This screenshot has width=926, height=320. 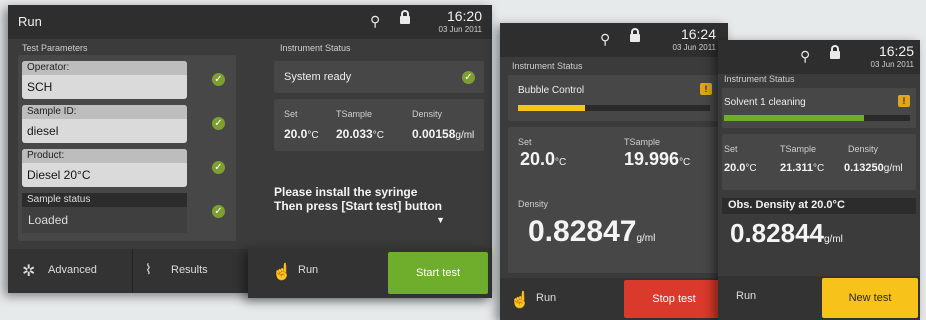 I want to click on message-line-2: Then press [Start test] button, so click(x=358, y=206).